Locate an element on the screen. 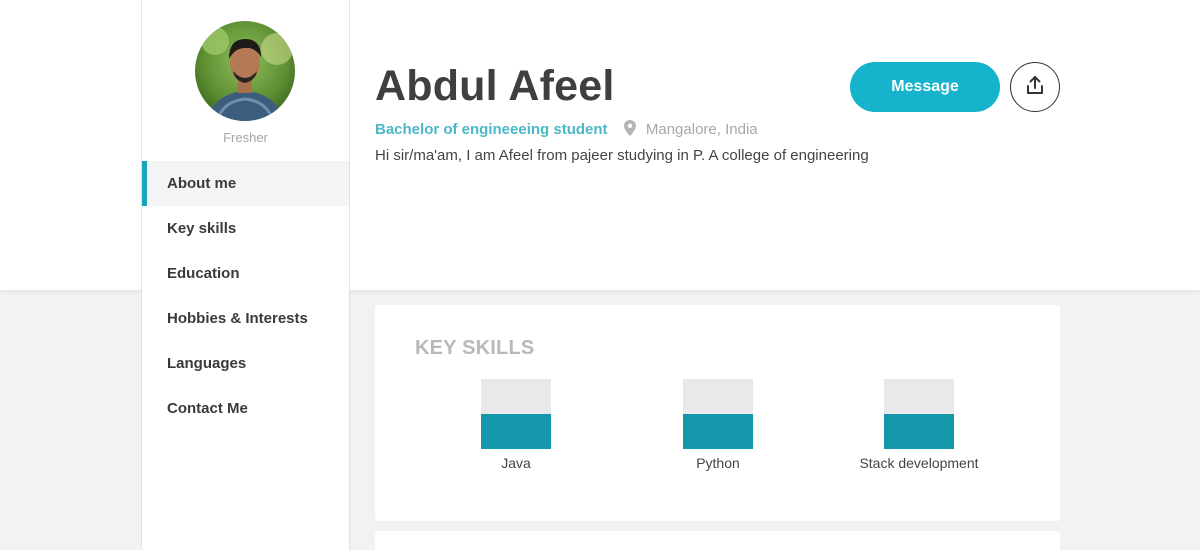 The image size is (1200, 550). next-section-card is located at coordinates (717, 540).